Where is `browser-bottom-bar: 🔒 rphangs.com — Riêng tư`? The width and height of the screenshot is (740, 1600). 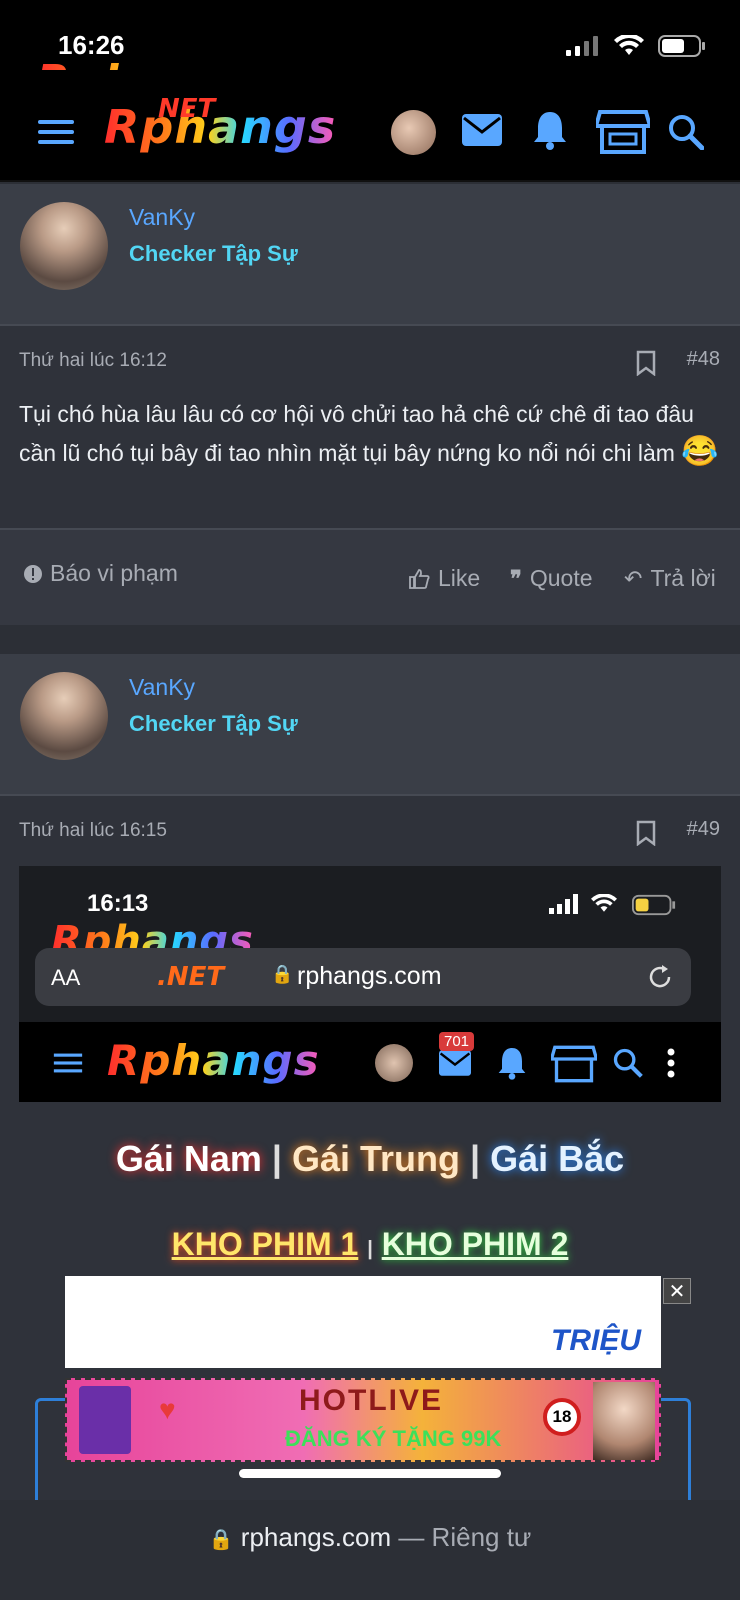
browser-bottom-bar: 🔒 rphangs.com — Riêng tư is located at coordinates (370, 1550).